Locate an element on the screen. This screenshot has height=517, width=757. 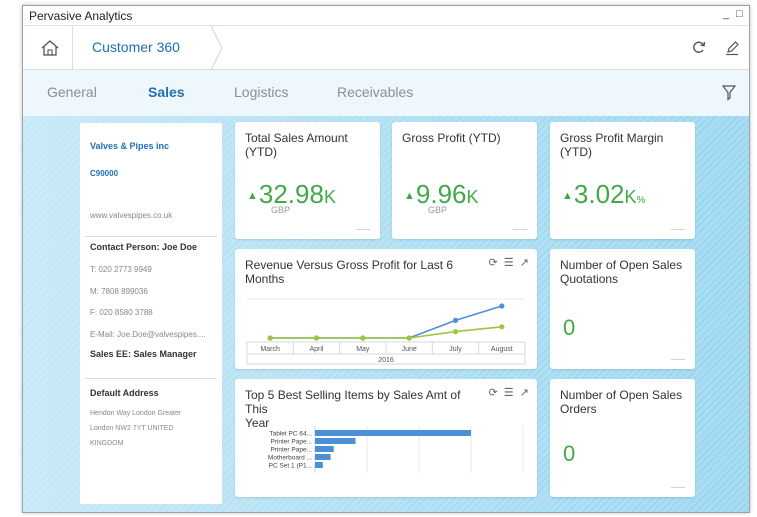
address-line: Hendon Way London Greater is located at coordinates (136, 413).